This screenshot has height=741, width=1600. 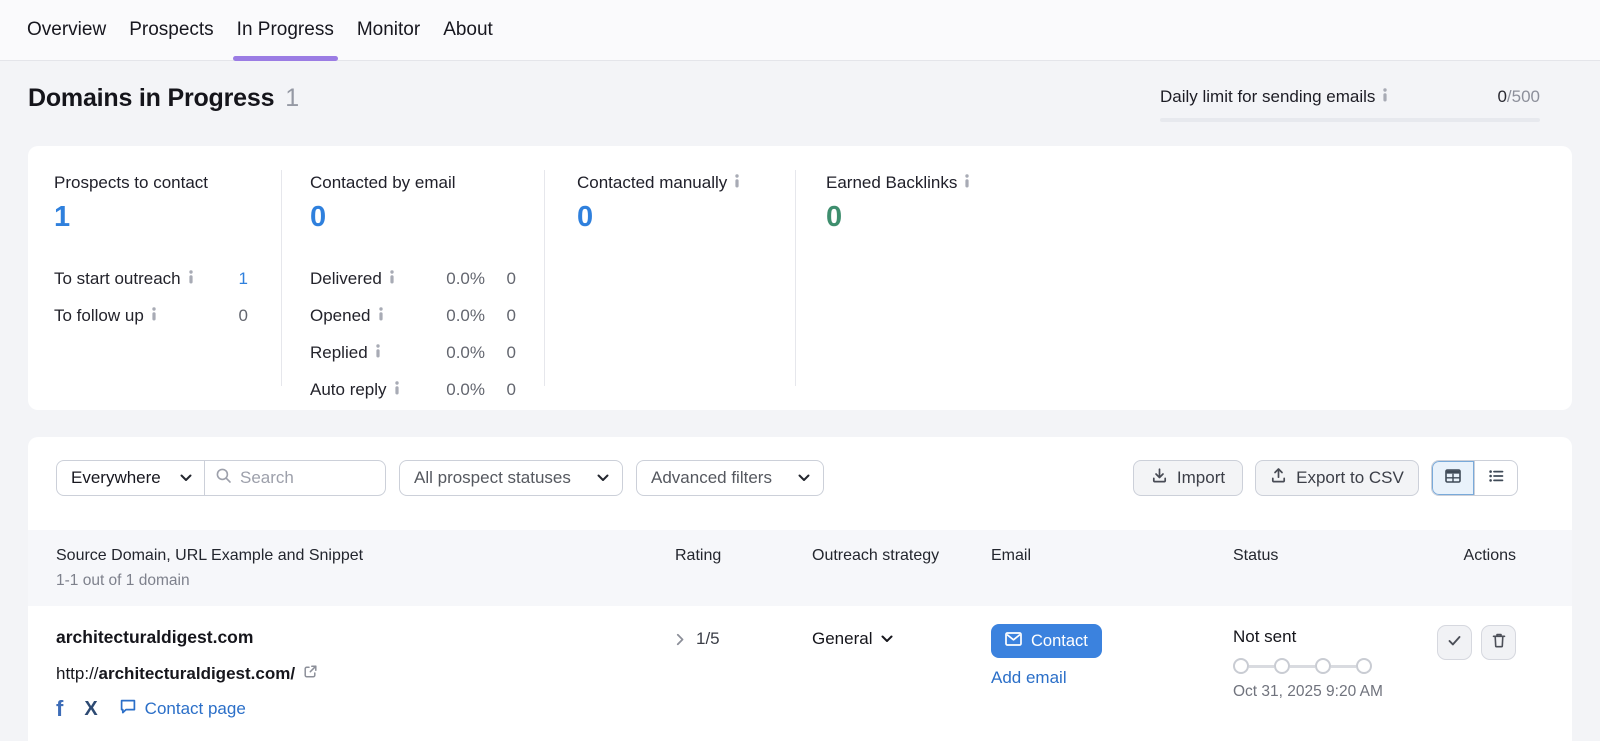 What do you see at coordinates (698, 555) in the screenshot?
I see `column-header-rating: Rating` at bounding box center [698, 555].